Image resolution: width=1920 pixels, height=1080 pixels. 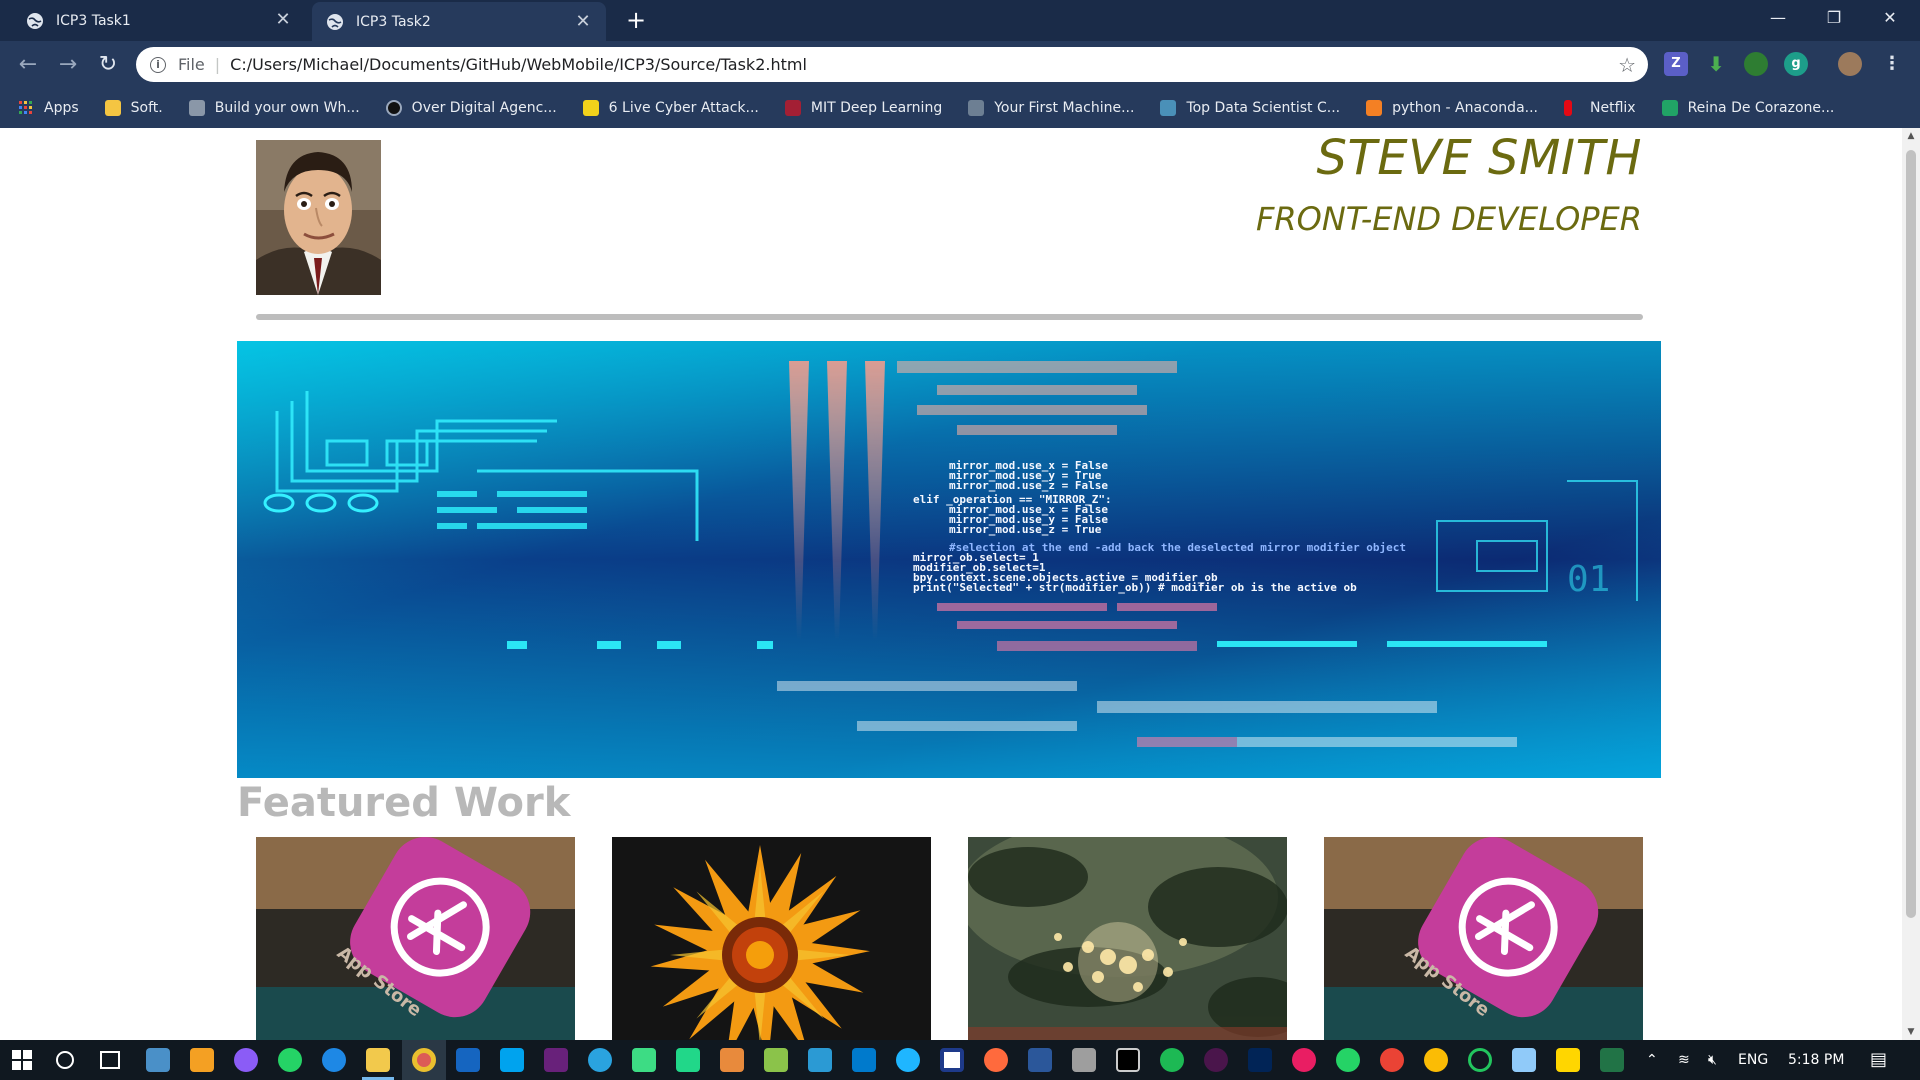 I want to click on visual-studio-icon, so click(x=556, y=1060).